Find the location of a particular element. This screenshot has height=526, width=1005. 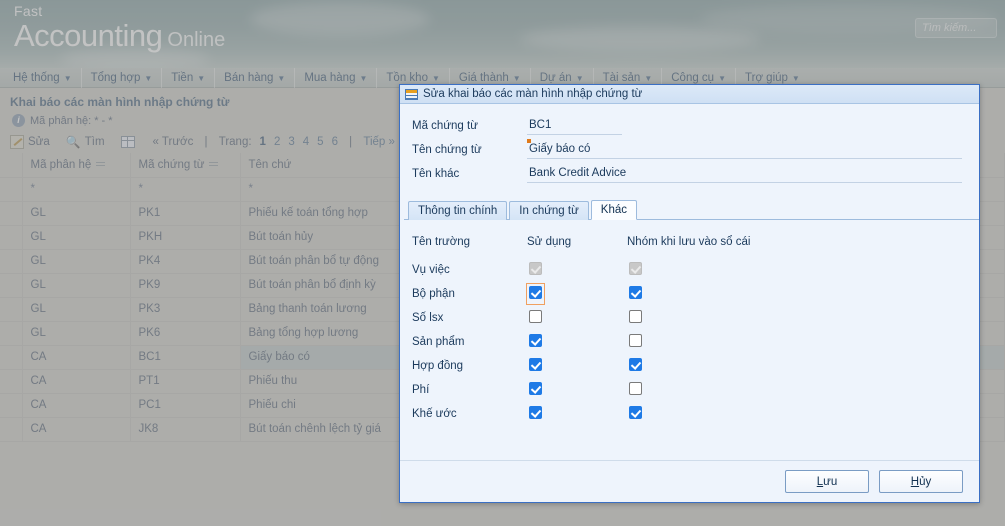

menu-item-he-thong: Hệ thống ▼ is located at coordinates (43, 77).